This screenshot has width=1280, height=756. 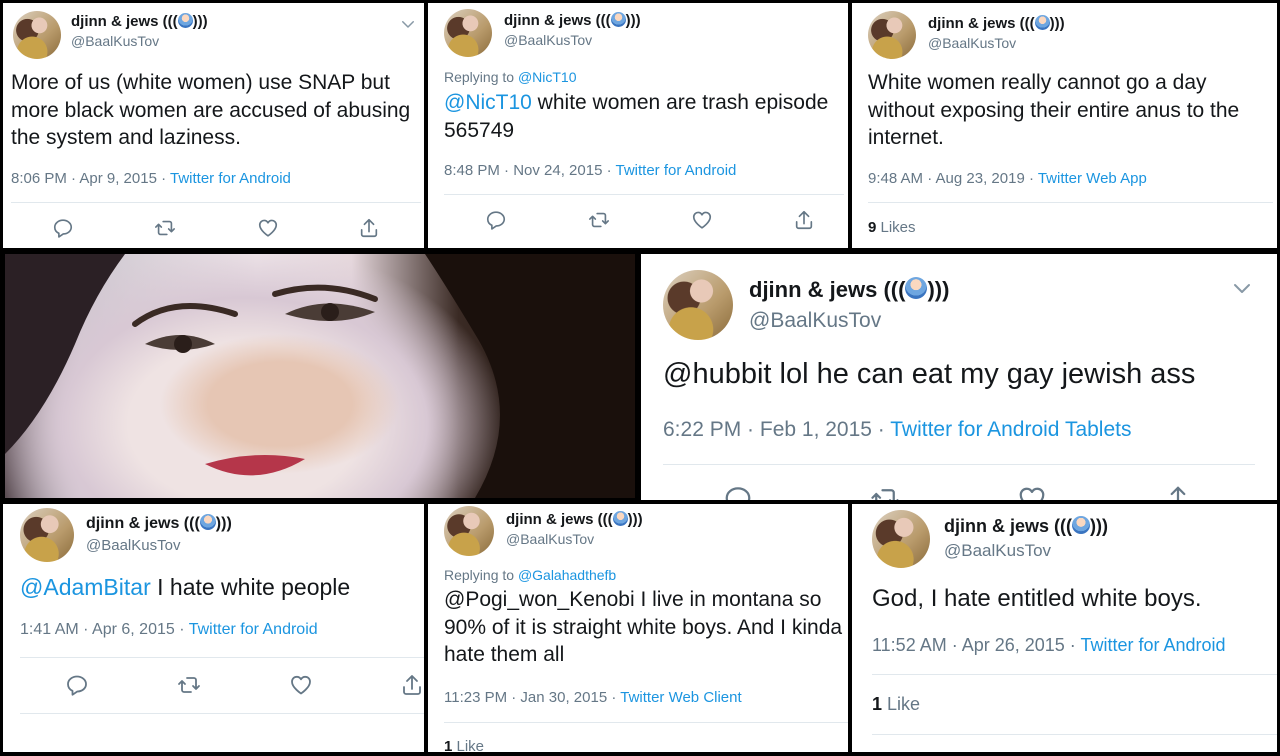 I want to click on reply-to-link: @NicT10, so click(x=547, y=77).